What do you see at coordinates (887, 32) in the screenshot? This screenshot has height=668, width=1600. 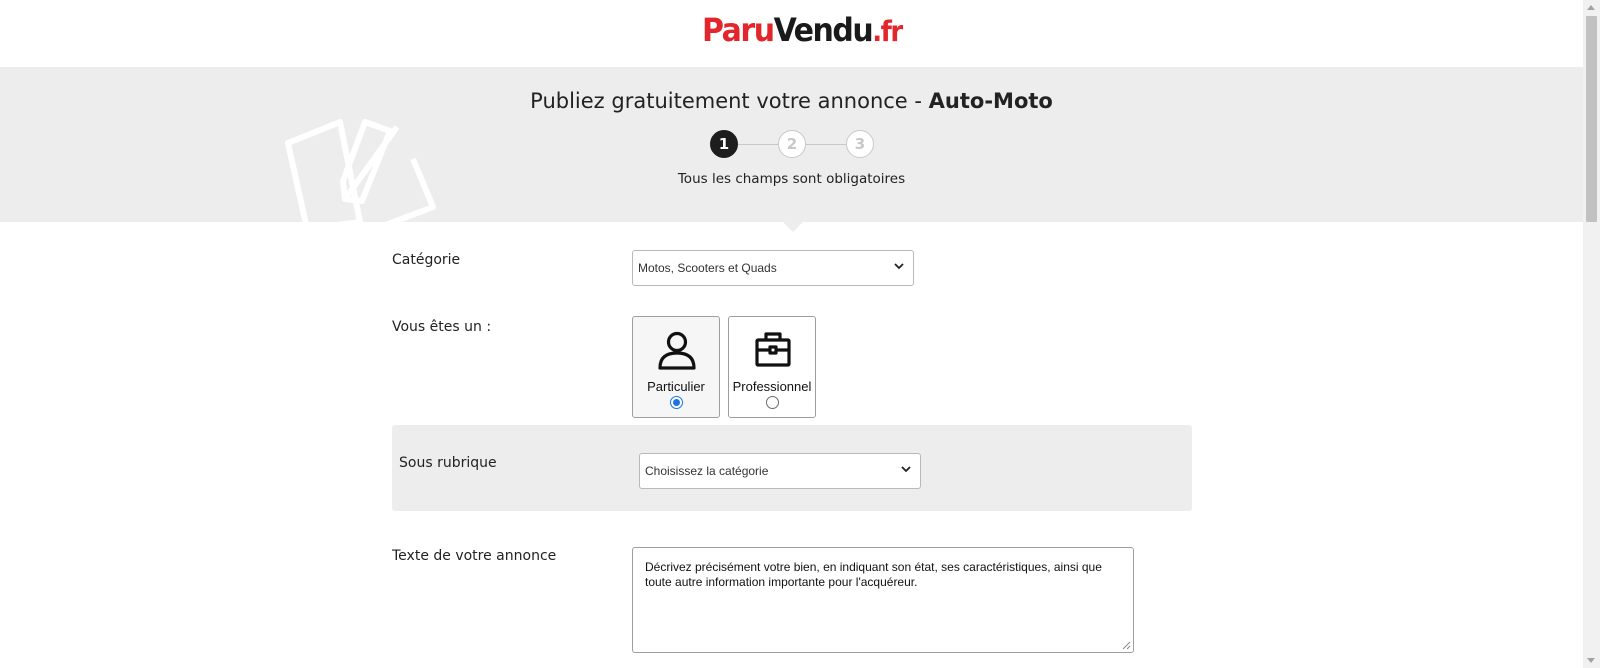 I see `logo-text-fr: .fr` at bounding box center [887, 32].